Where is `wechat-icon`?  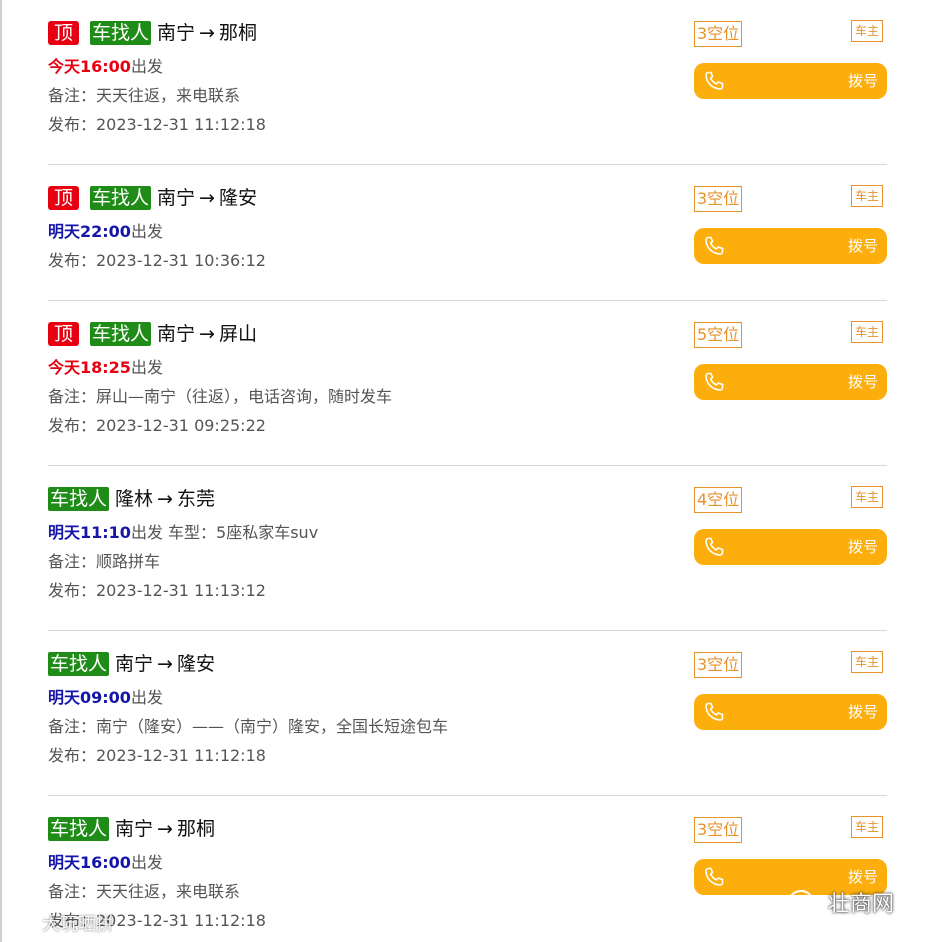 wechat-icon is located at coordinates (804, 902).